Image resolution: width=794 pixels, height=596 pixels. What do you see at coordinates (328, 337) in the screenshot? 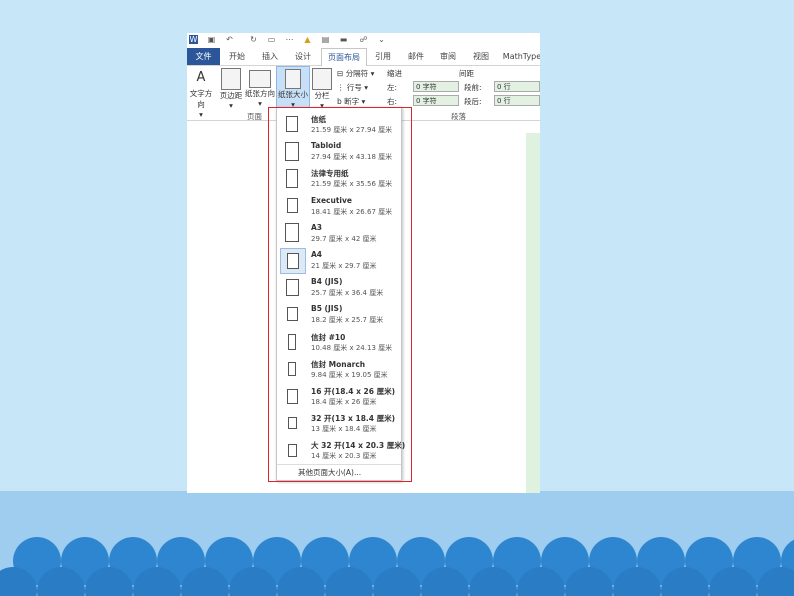
I see `paper-size-name: 信封 #10` at bounding box center [328, 337].